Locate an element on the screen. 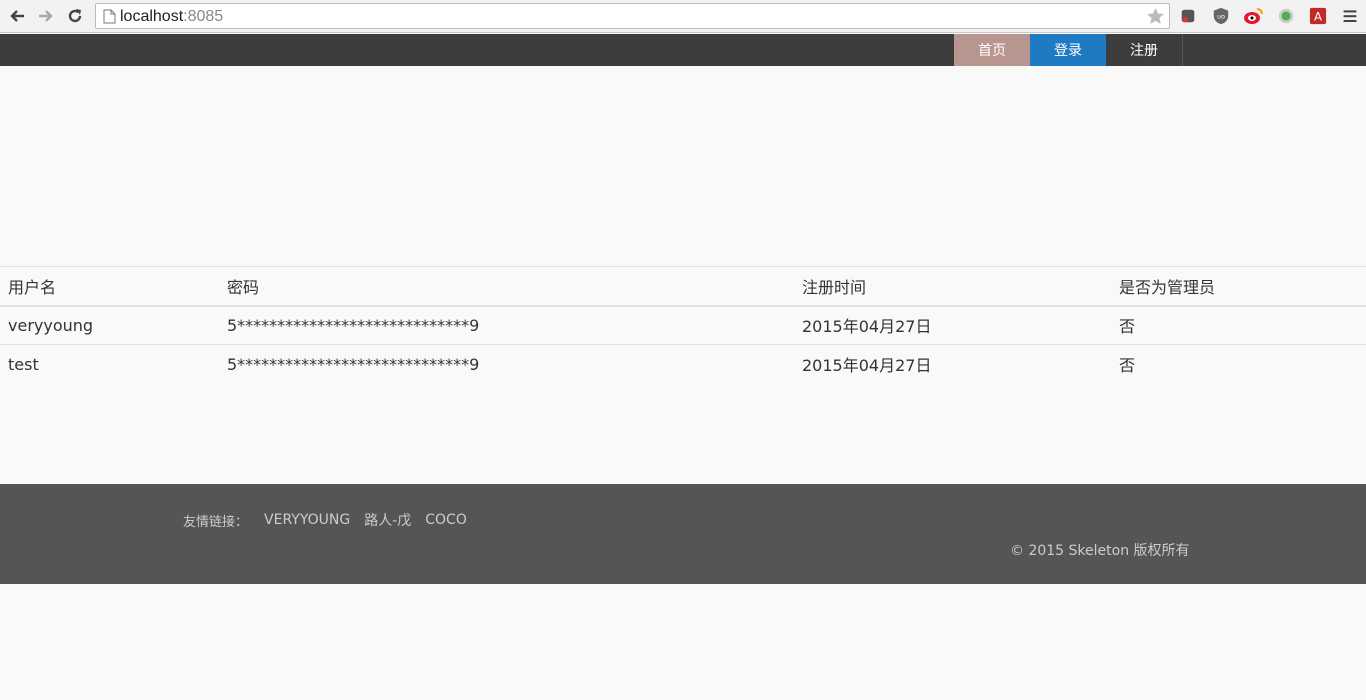 The width and height of the screenshot is (1366, 700). url-host: localhost is located at coordinates (152, 16).